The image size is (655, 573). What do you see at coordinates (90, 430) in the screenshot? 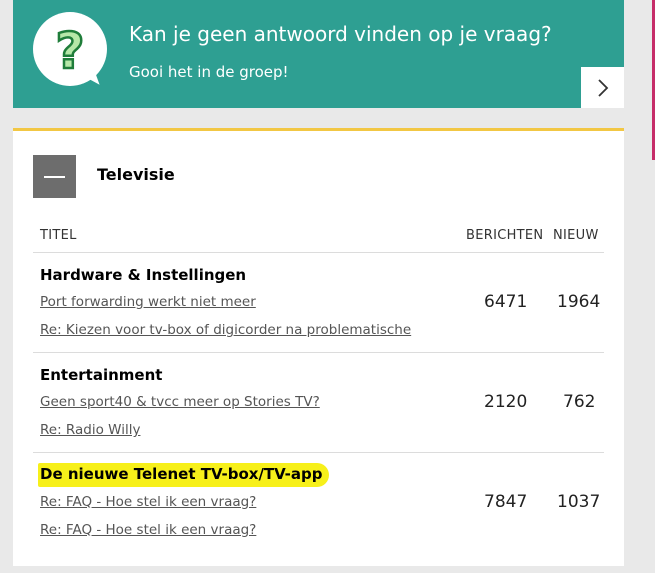
I see `latest-reply-link: Re: Radio Willy` at bounding box center [90, 430].